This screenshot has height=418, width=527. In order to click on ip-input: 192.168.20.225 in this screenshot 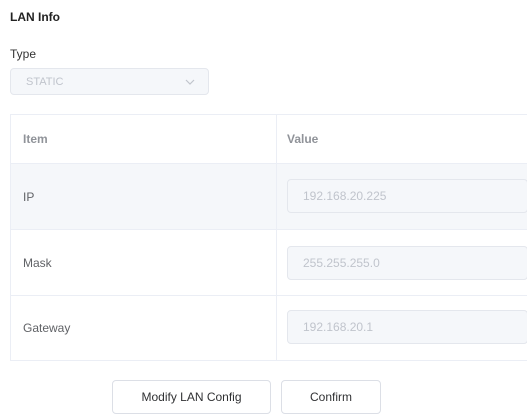, I will do `click(407, 196)`.